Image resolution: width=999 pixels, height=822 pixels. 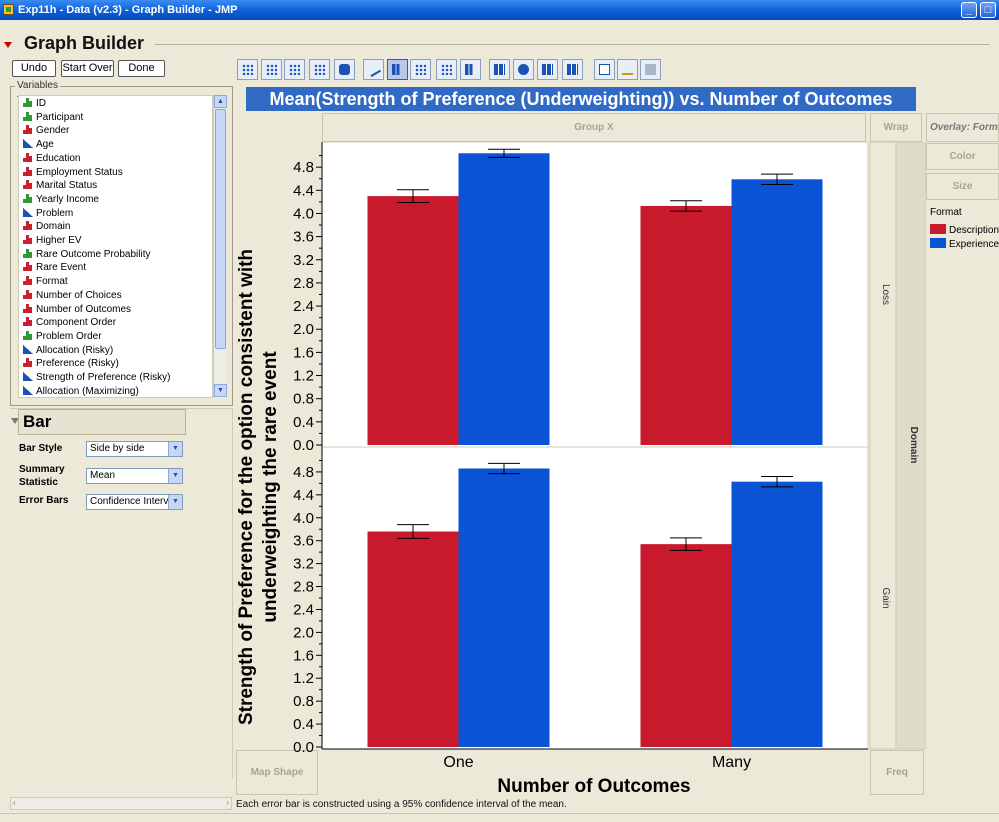 I want to click on contour-points-icon, so click(x=271, y=69).